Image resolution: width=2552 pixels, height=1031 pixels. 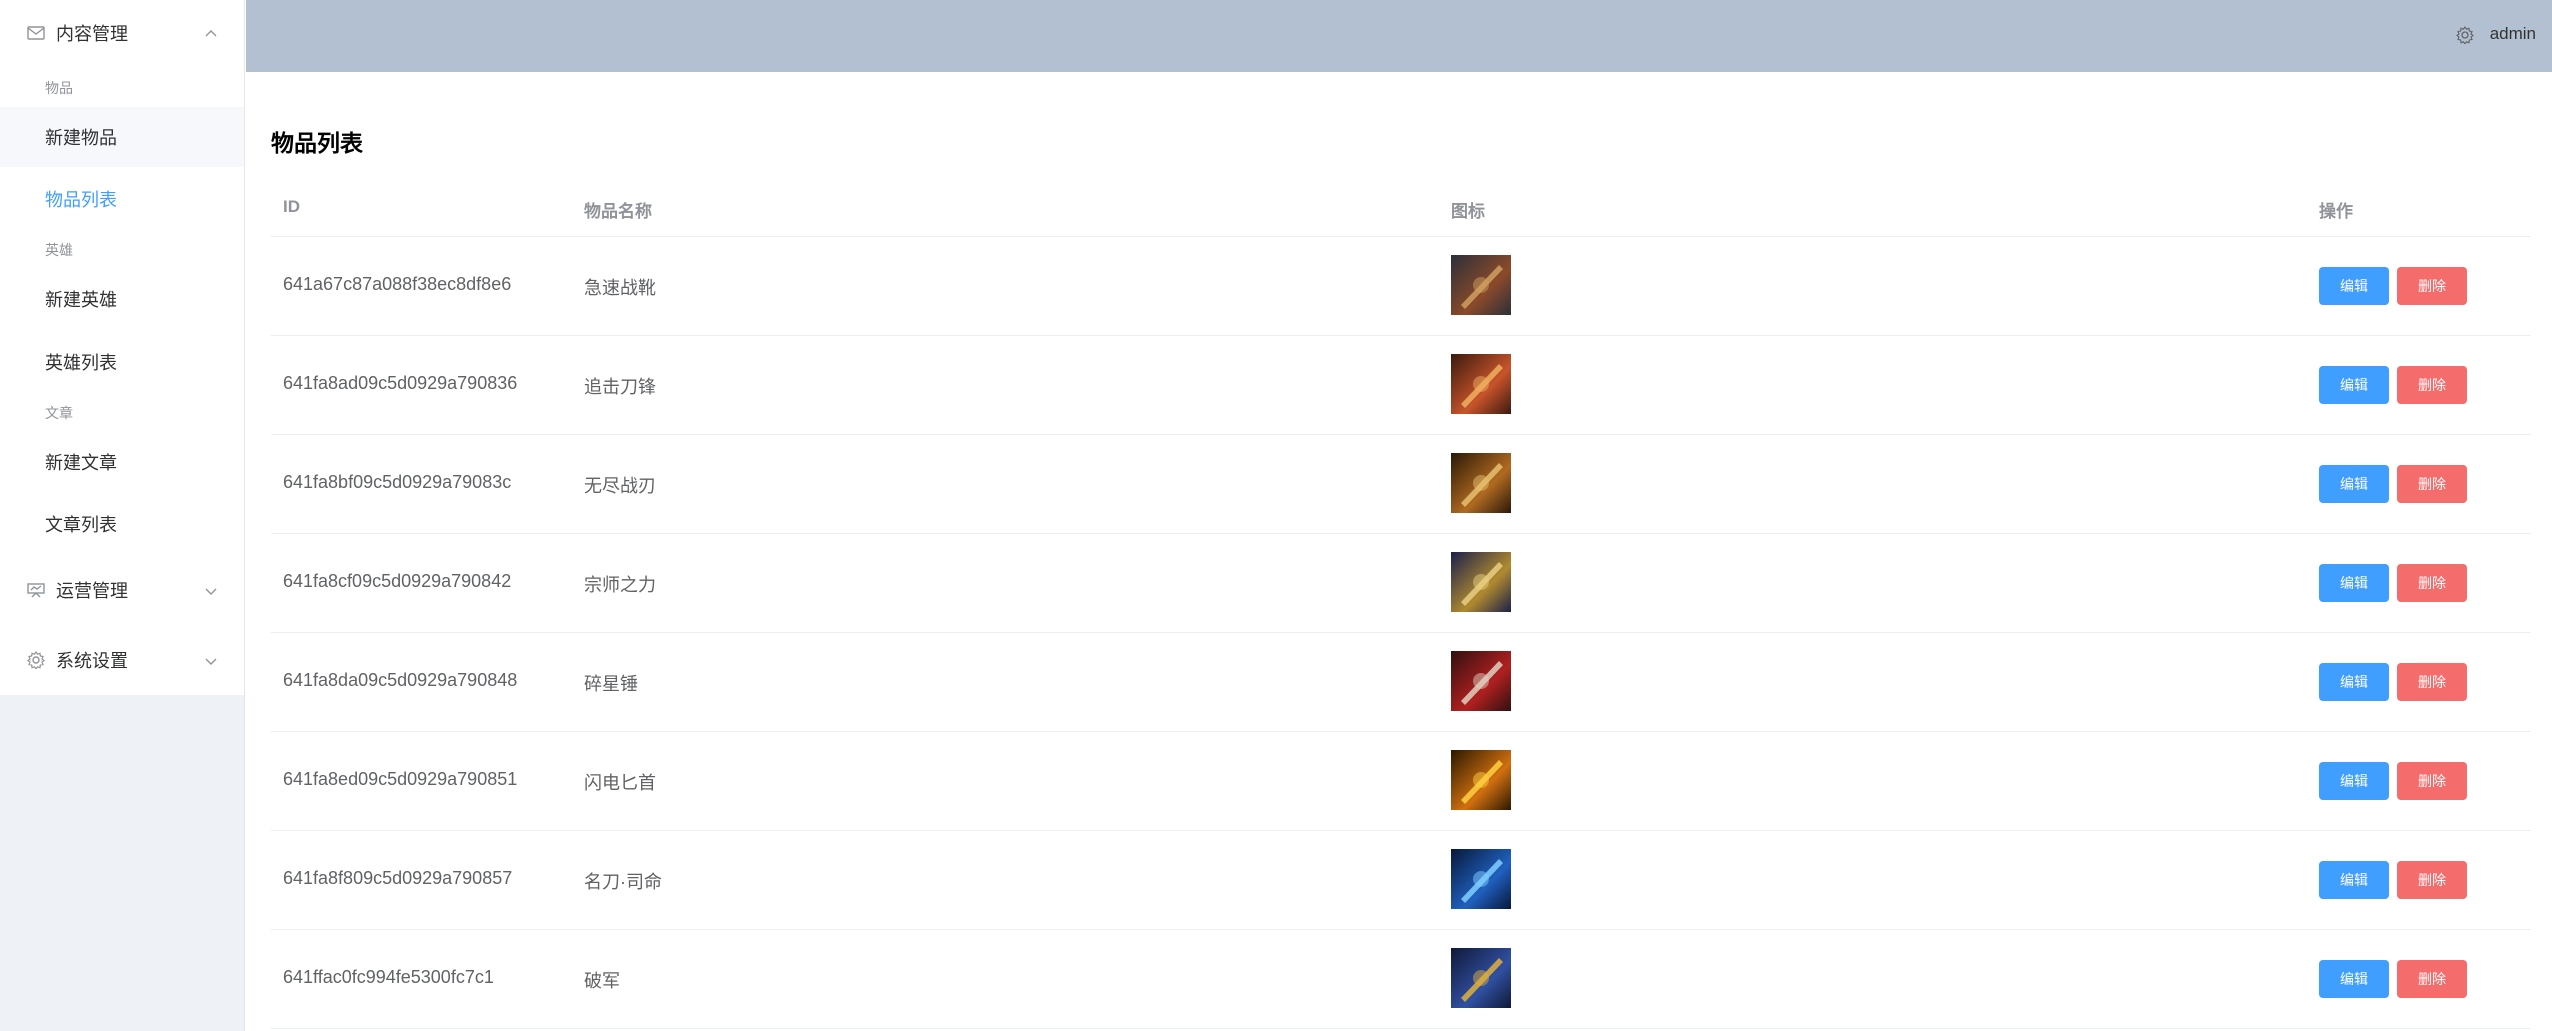 I want to click on lightning-dagger-icon, so click(x=1481, y=780).